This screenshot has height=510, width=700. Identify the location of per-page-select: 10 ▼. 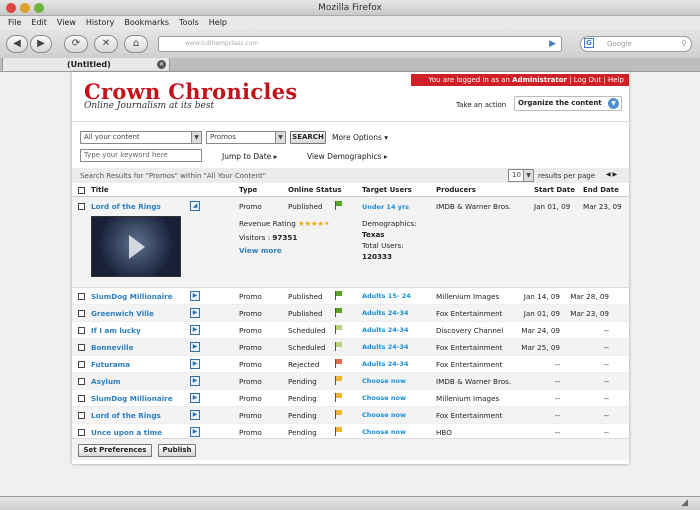
(521, 175).